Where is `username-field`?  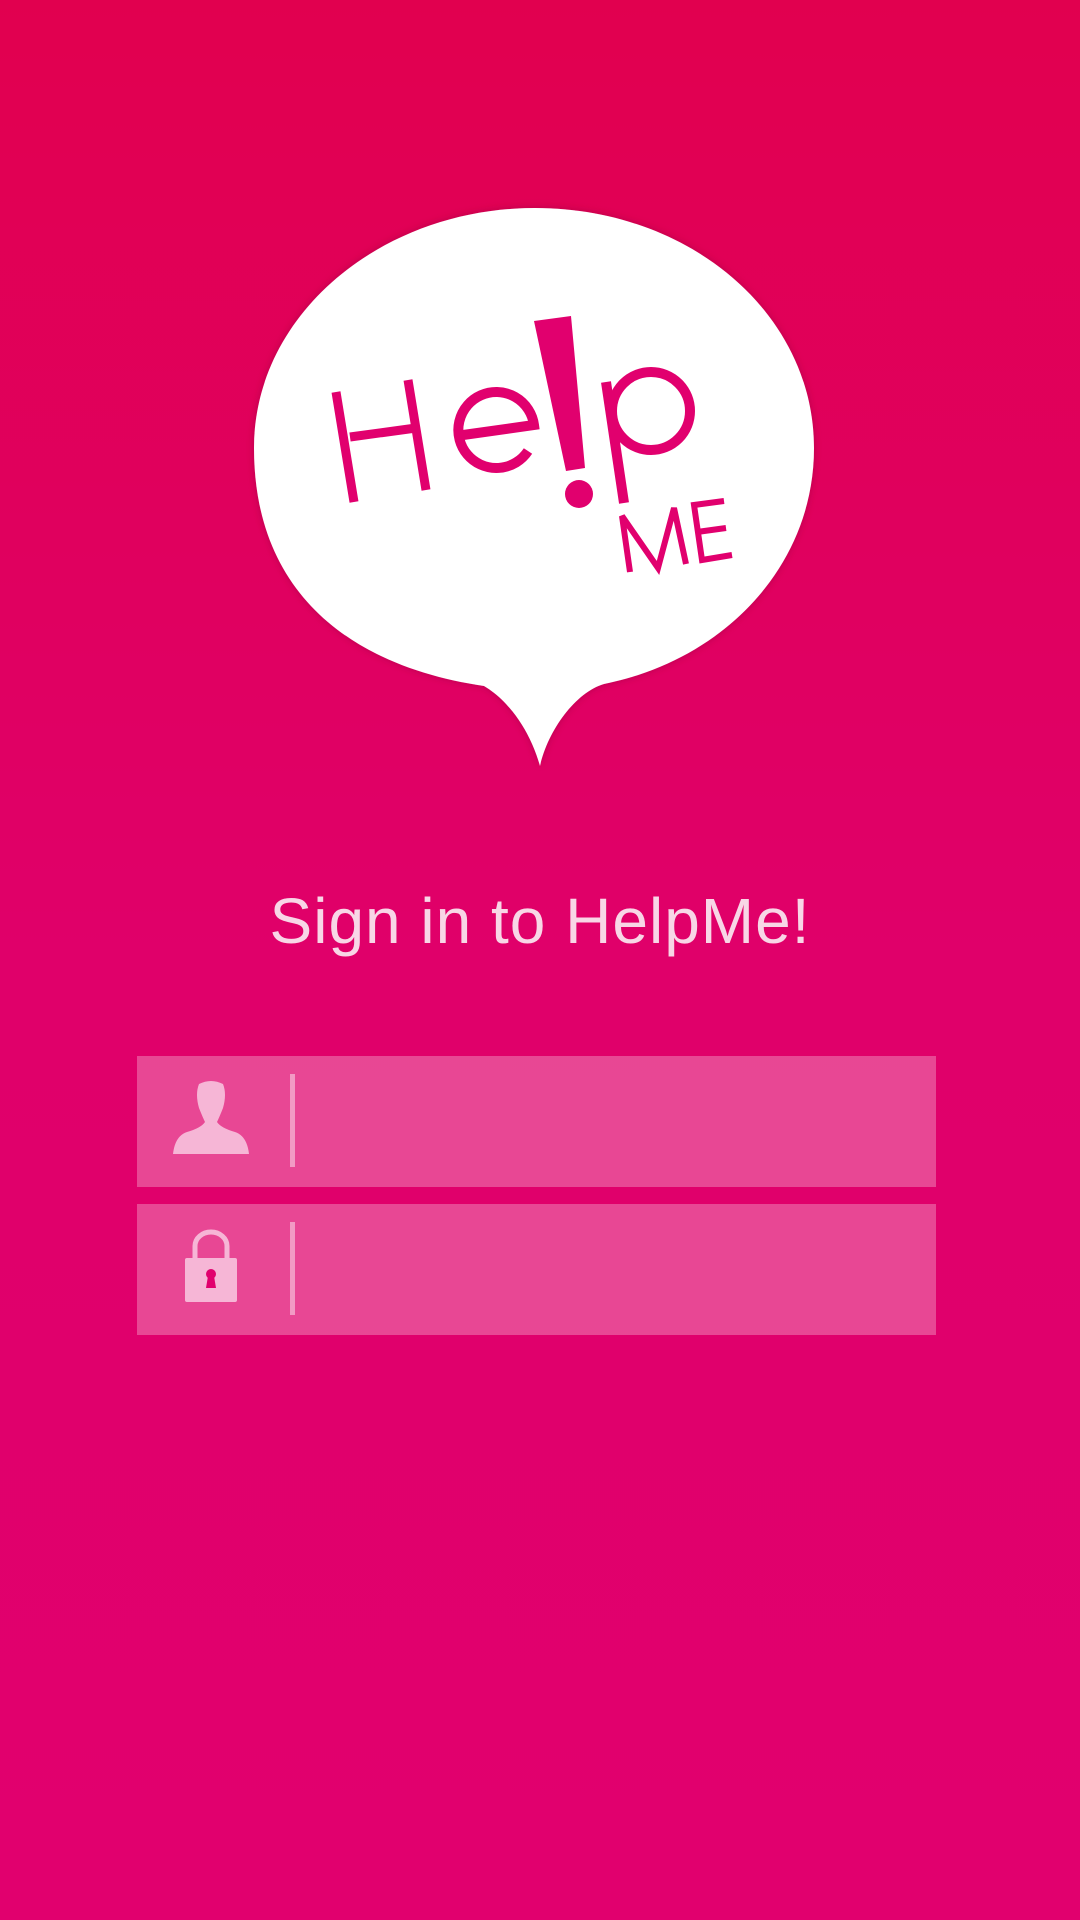 username-field is located at coordinates (536, 1122).